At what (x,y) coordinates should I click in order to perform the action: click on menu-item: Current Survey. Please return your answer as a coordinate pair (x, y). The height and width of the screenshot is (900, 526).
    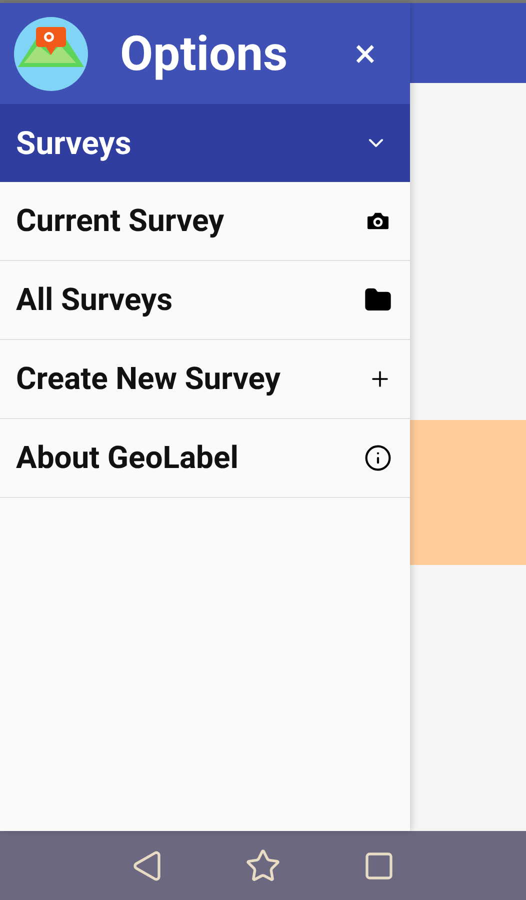
    Looking at the image, I should click on (205, 221).